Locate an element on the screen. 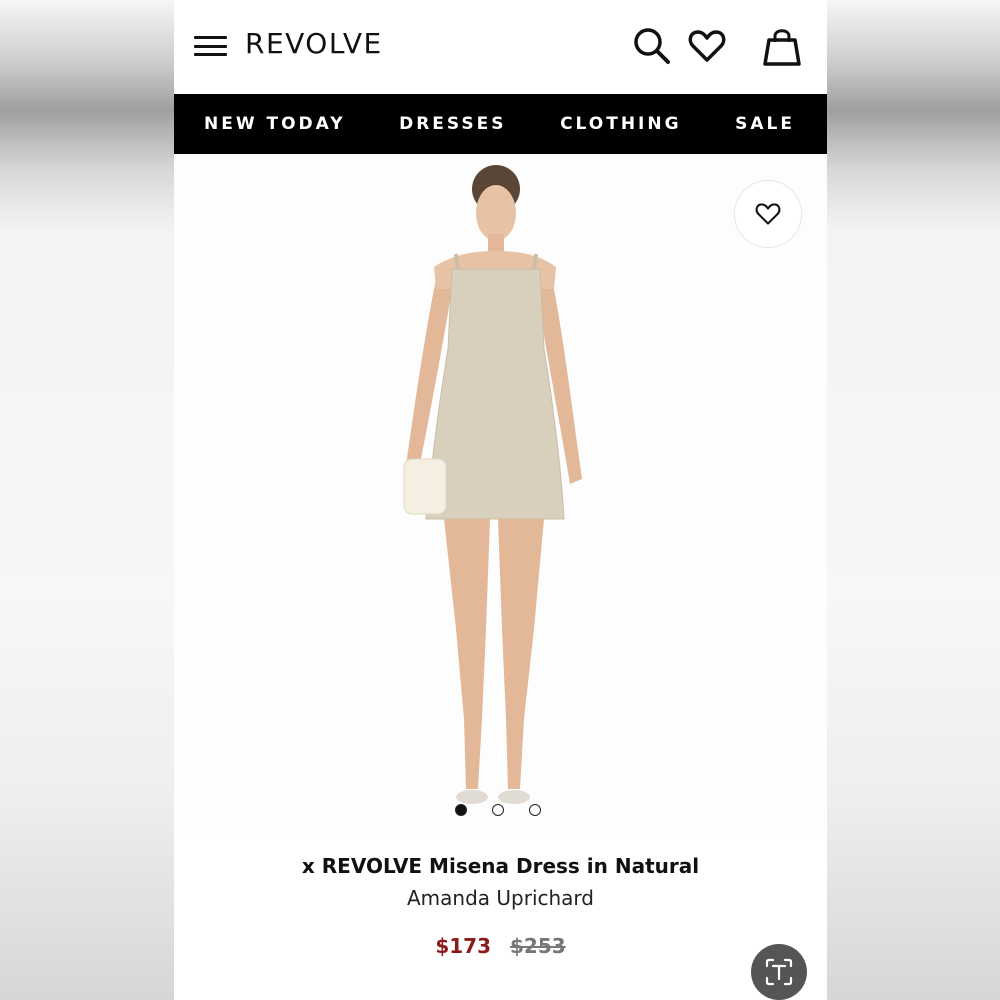 The height and width of the screenshot is (1000, 1000). logo: REVOLVE is located at coordinates (314, 43).